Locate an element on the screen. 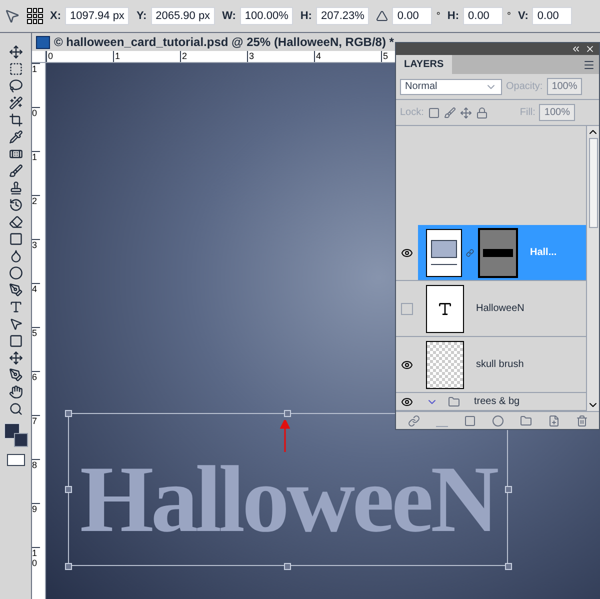 The height and width of the screenshot is (599, 600). panel-menu-icon is located at coordinates (589, 64).